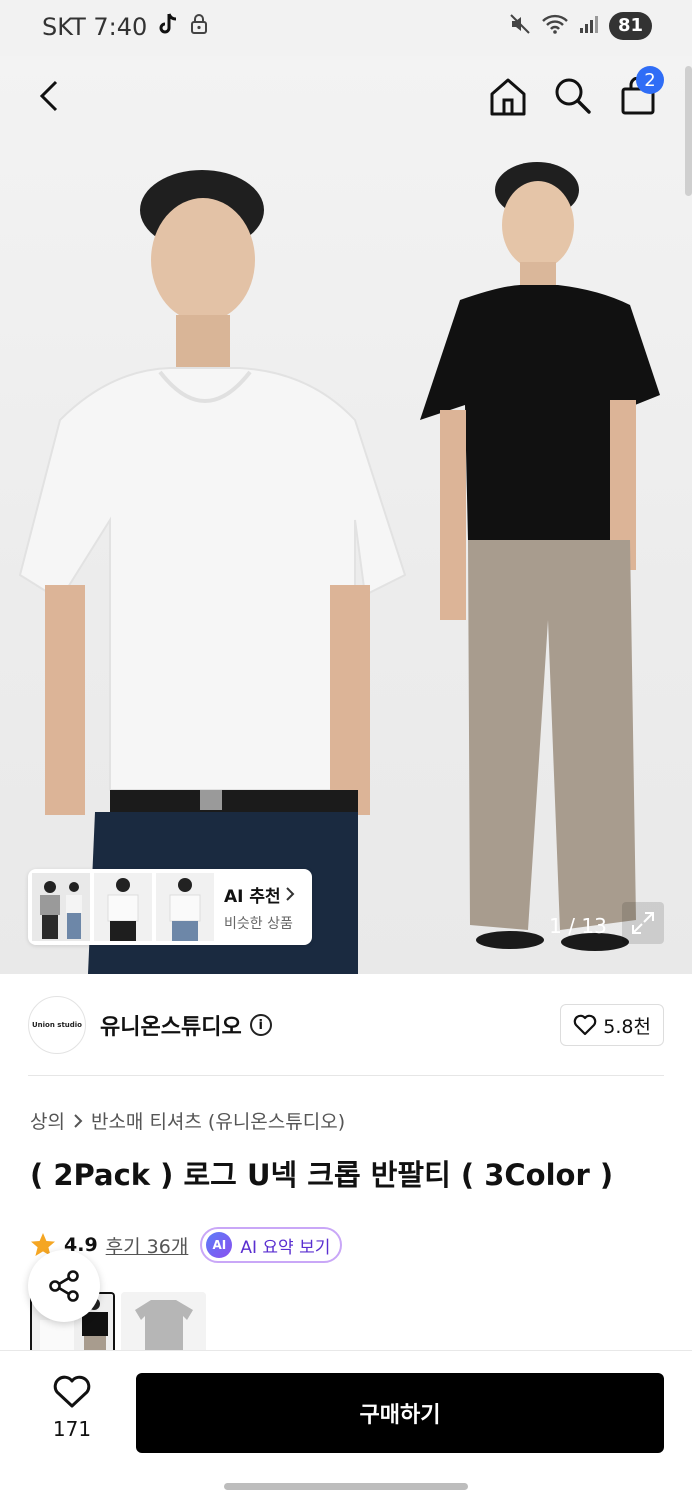 The height and width of the screenshot is (1500, 692). Describe the element at coordinates (171, 1025) in the screenshot. I see `brand-name: 유니온스튜디오` at that location.